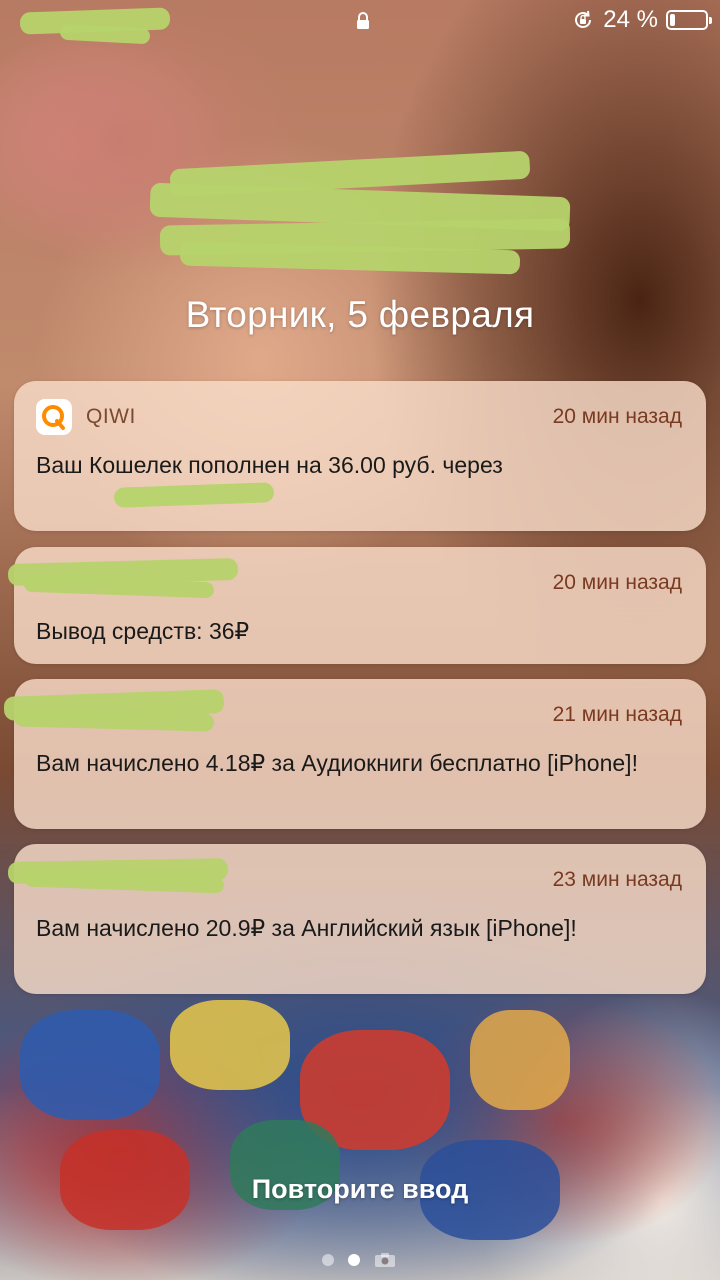 The width and height of the screenshot is (720, 1280). Describe the element at coordinates (328, 1260) in the screenshot. I see `page-dot` at that location.